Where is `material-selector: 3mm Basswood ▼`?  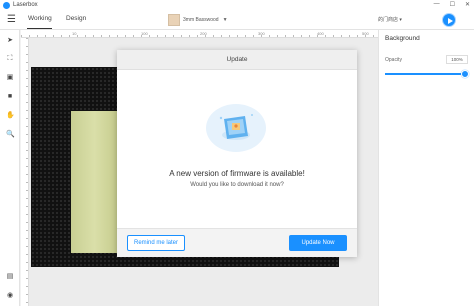 material-selector: 3mm Basswood ▼ is located at coordinates (200, 19).